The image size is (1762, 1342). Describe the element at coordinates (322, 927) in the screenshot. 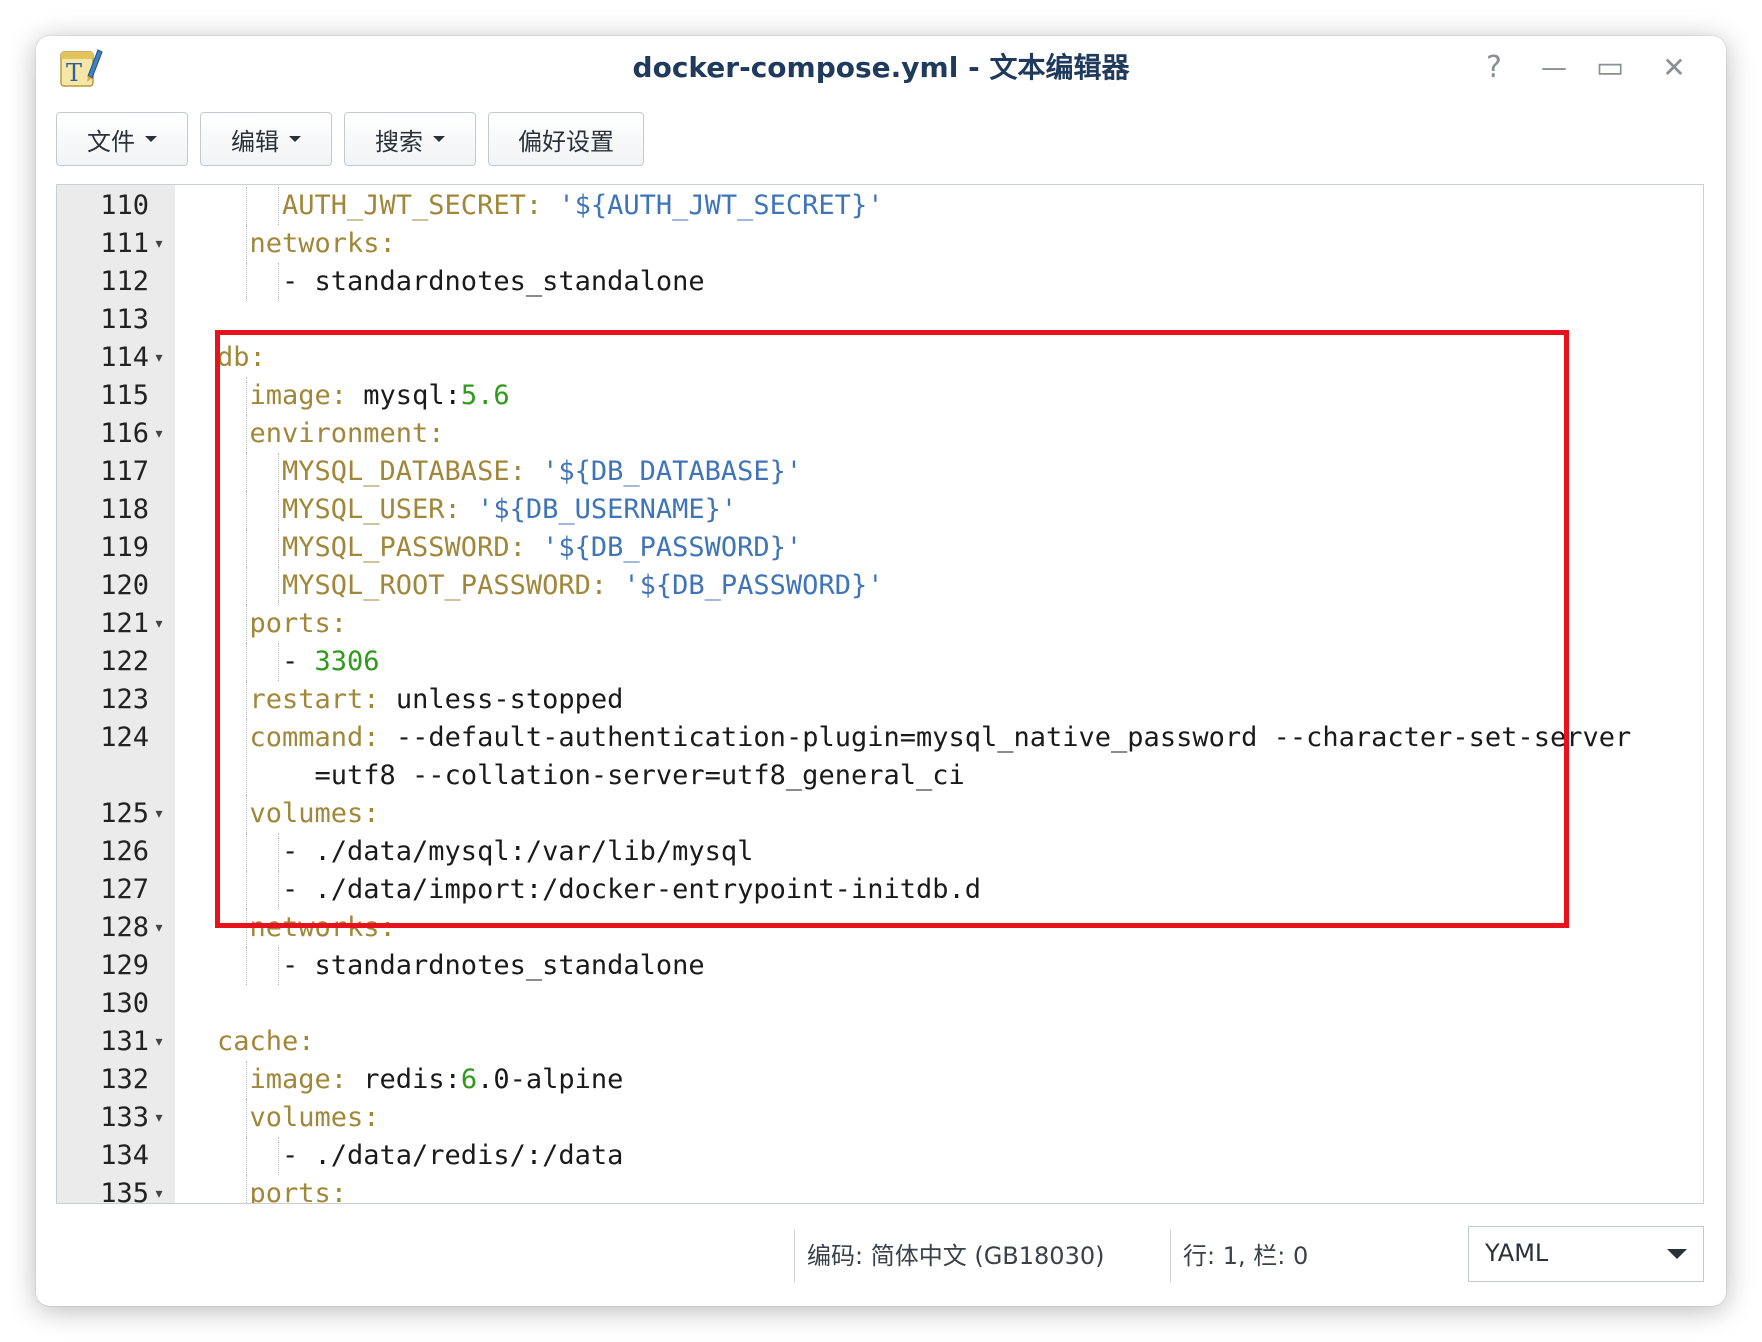

I see `code-token: networks:` at that location.